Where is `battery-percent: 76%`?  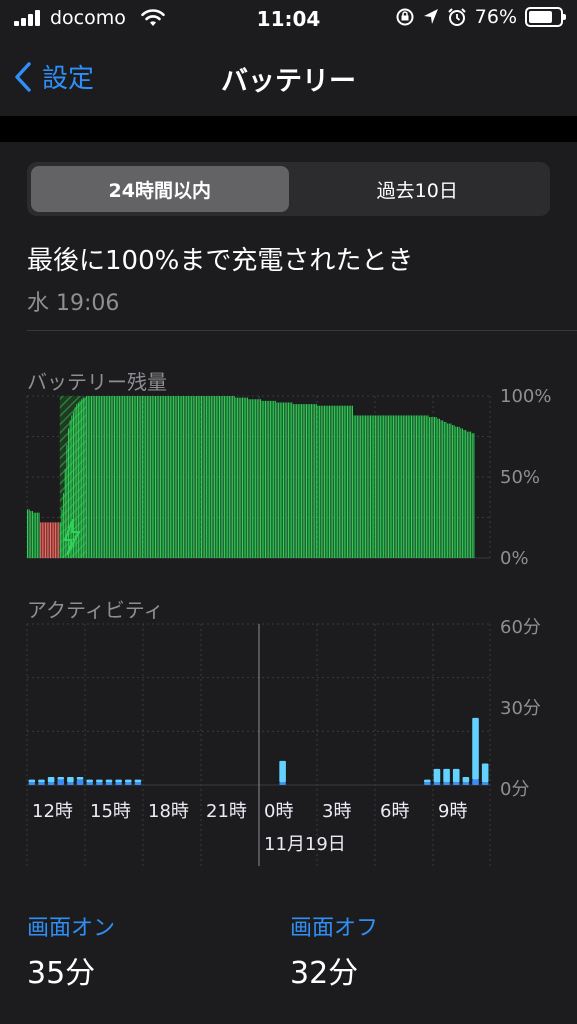 battery-percent: 76% is located at coordinates (495, 17).